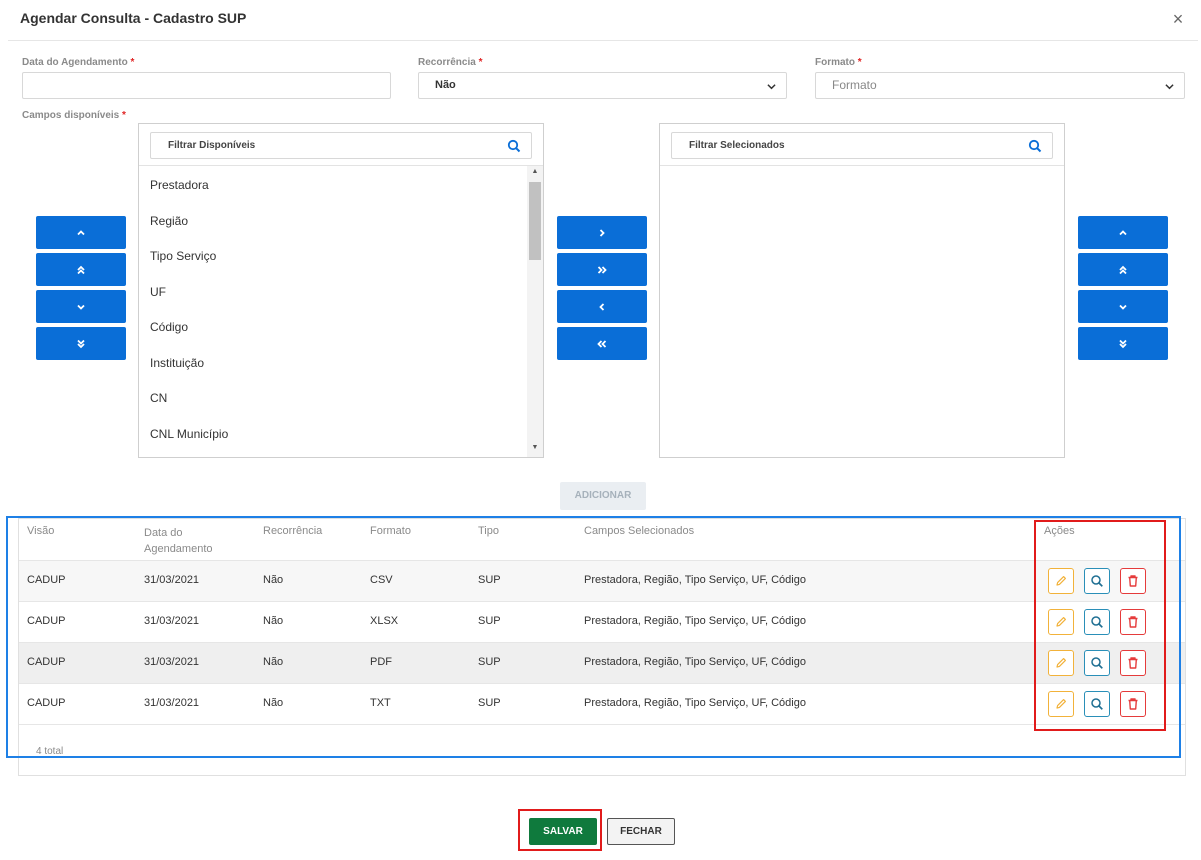  Describe the element at coordinates (341, 145) in the screenshot. I see `filter-available-input: Filtrar Disponíveis` at that location.